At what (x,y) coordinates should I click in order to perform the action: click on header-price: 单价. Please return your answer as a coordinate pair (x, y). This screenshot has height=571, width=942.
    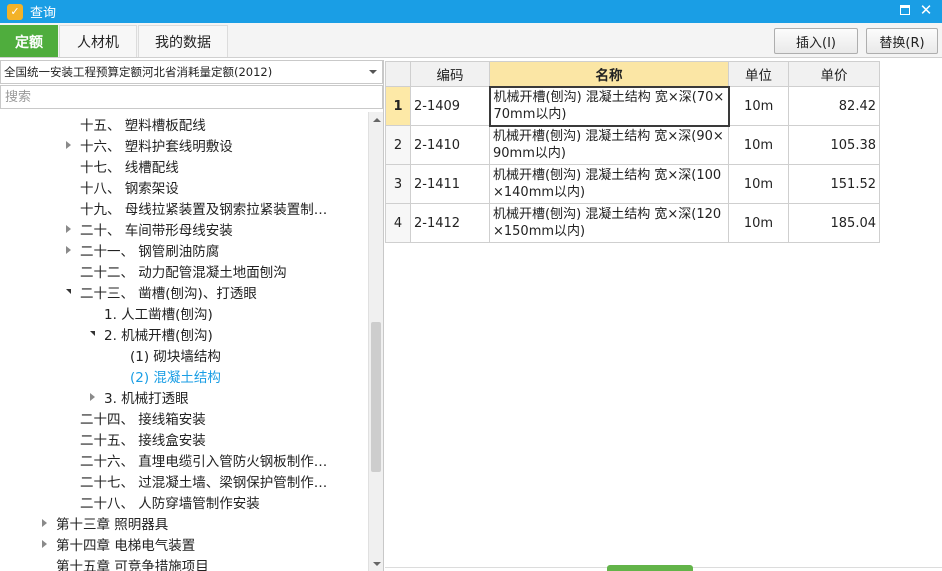
    Looking at the image, I should click on (834, 74).